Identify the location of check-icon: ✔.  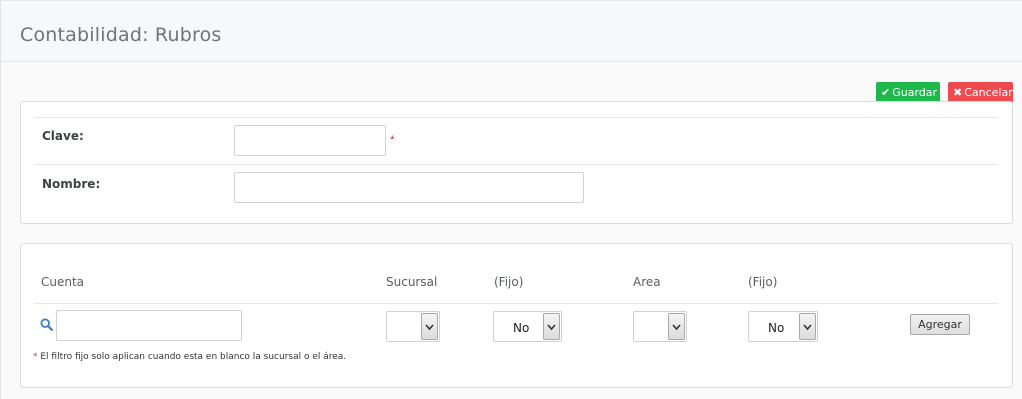
(886, 92).